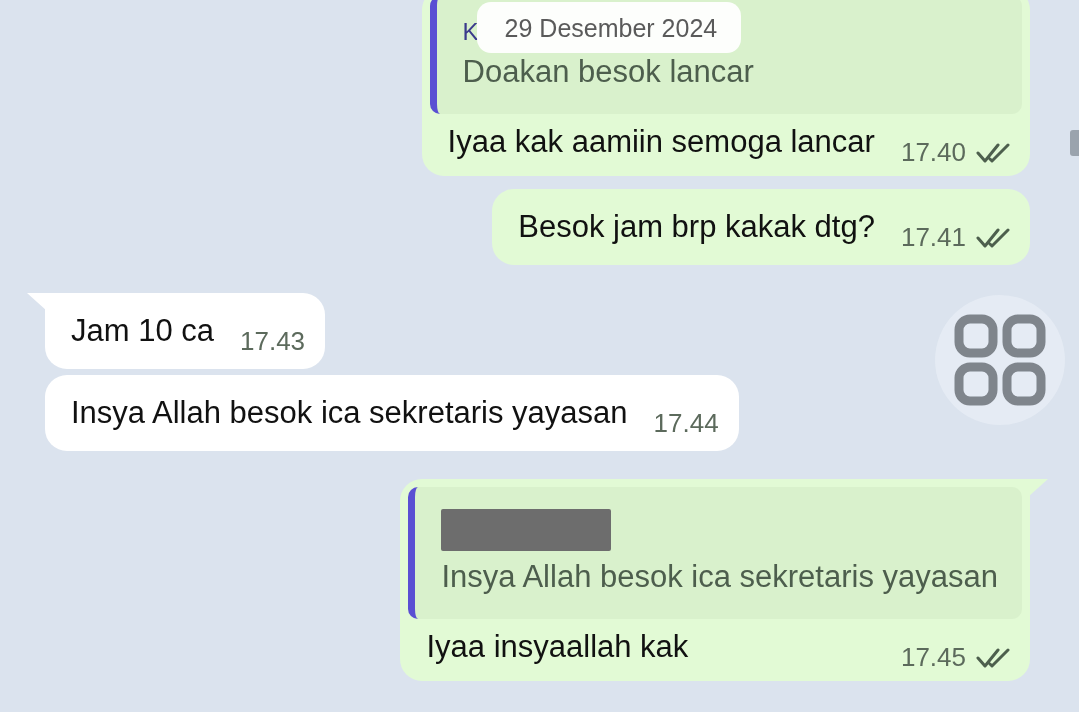  I want to click on quote-author: K, so click(470, 32).